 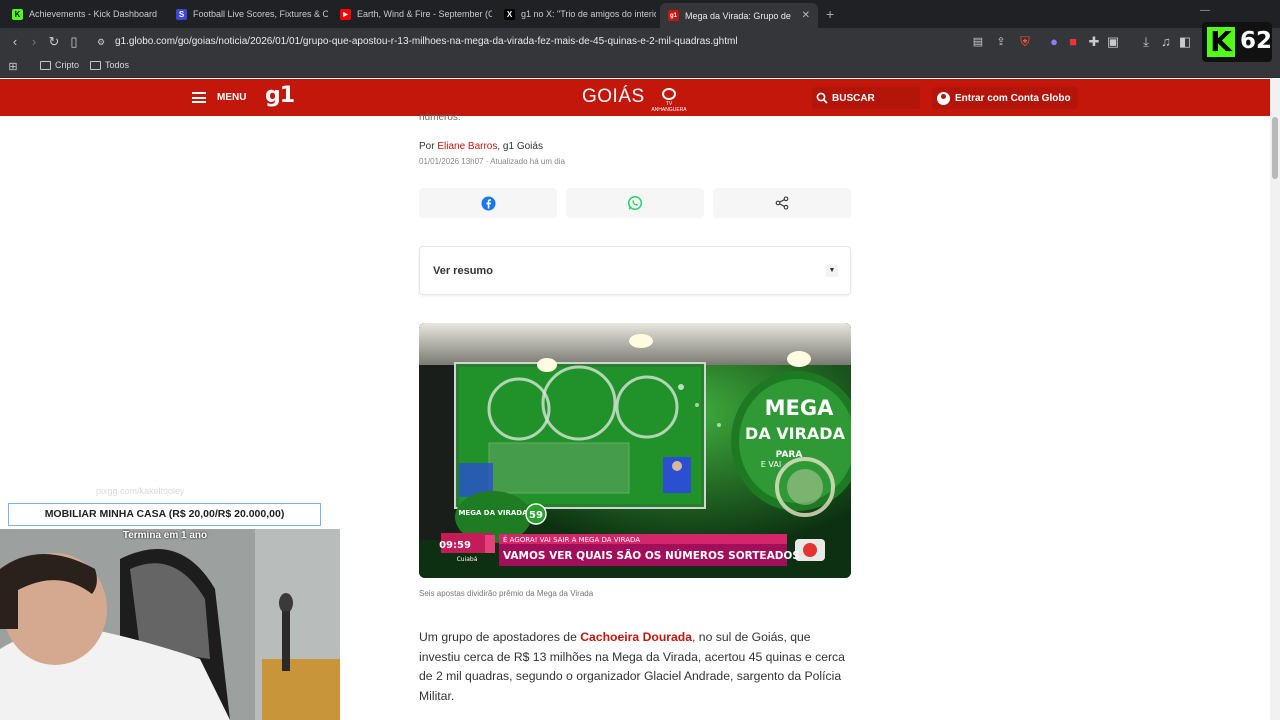 What do you see at coordinates (771, 464) in the screenshot?
I see `mega-logo-line4: E VAI` at bounding box center [771, 464].